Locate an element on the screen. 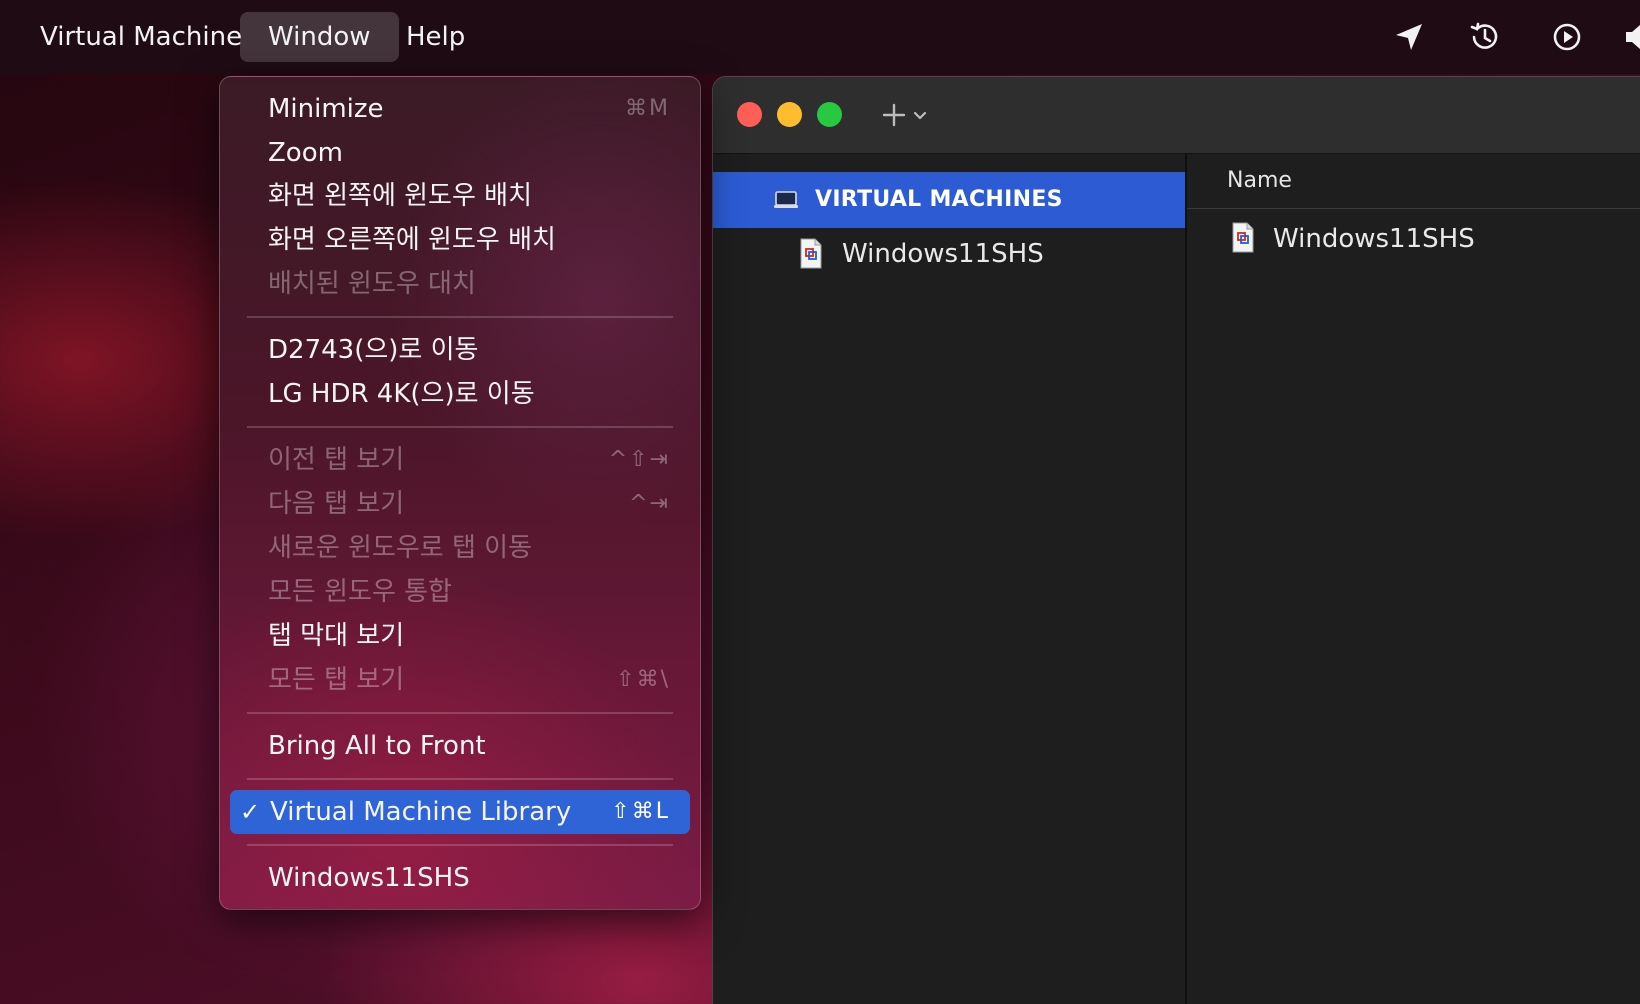  menu-item-move-lg: LG HDR 4K(으)로 이동 is located at coordinates (459, 394).